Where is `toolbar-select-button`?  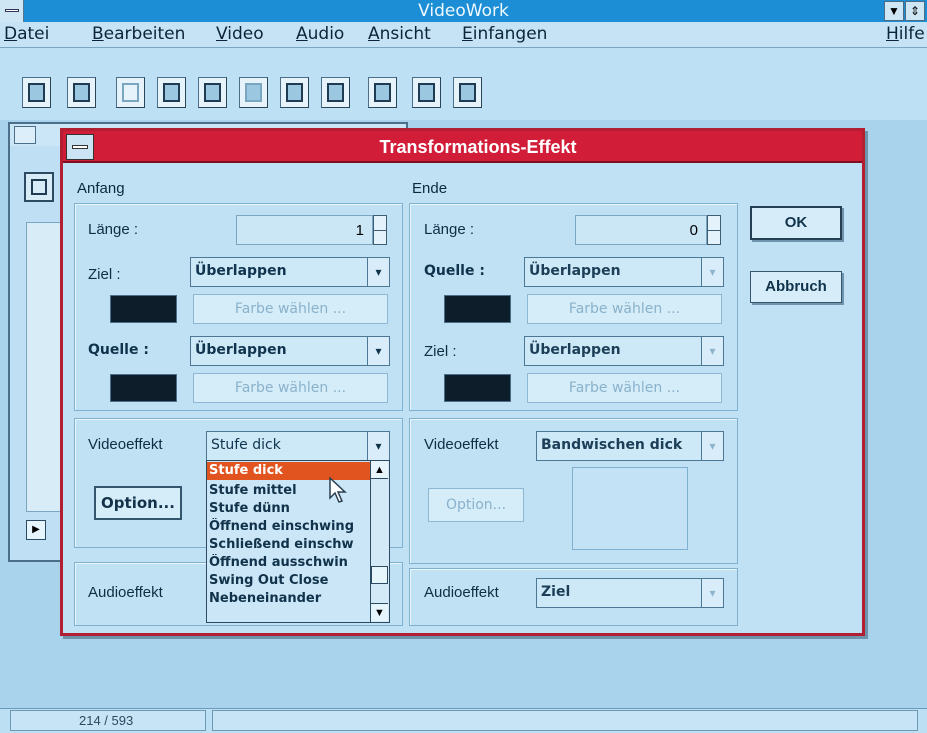 toolbar-select-button is located at coordinates (294, 92).